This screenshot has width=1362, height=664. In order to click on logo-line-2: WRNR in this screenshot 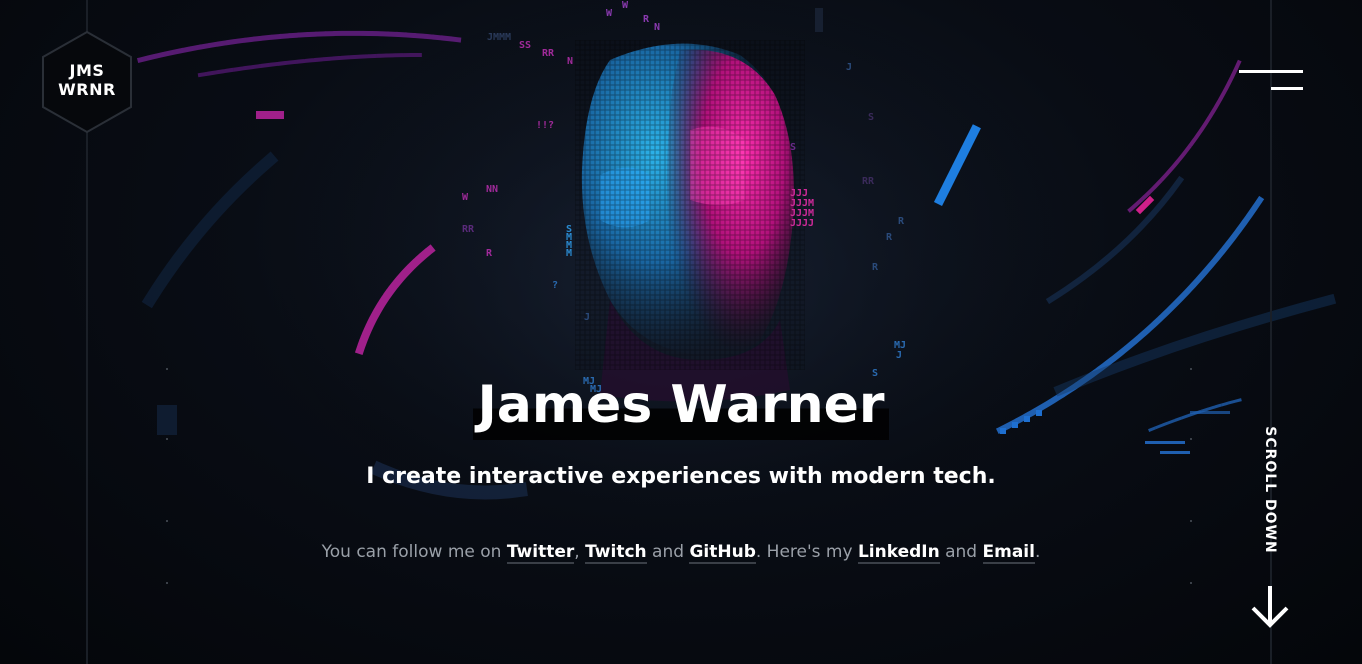, I will do `click(87, 89)`.